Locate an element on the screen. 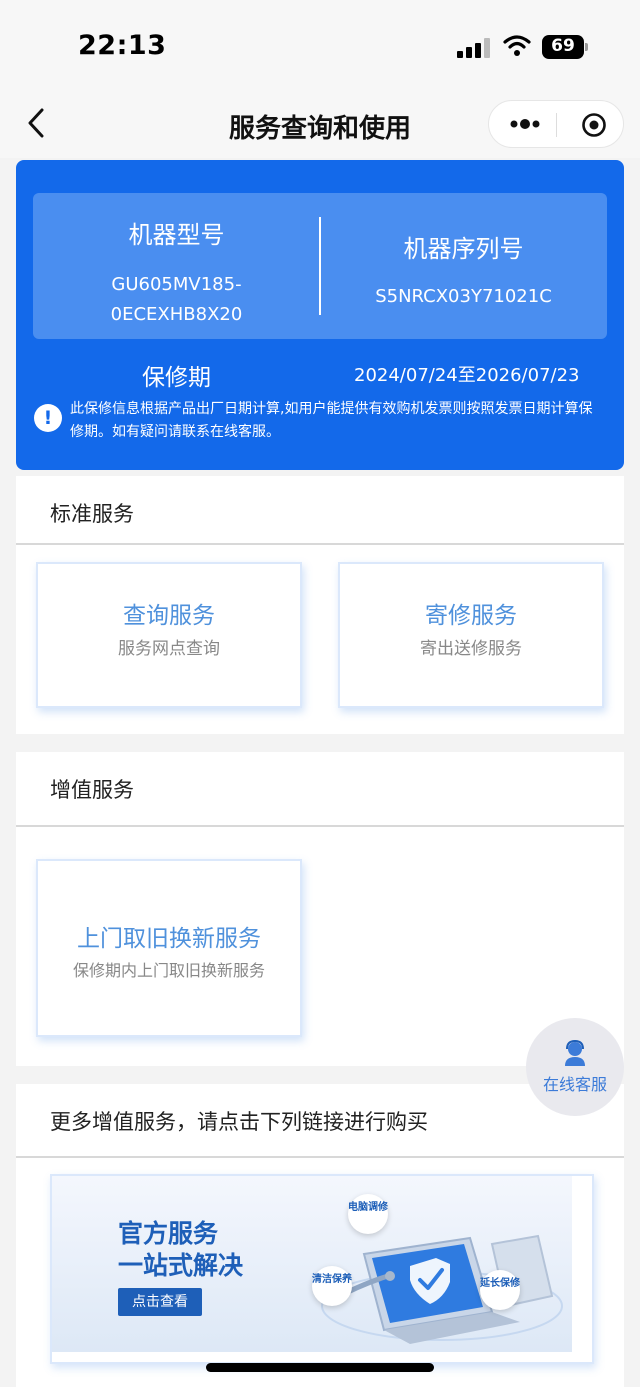 Image resolution: width=640 pixels, height=1387 pixels. online-customer-service-button: 在线客服 is located at coordinates (575, 1067).